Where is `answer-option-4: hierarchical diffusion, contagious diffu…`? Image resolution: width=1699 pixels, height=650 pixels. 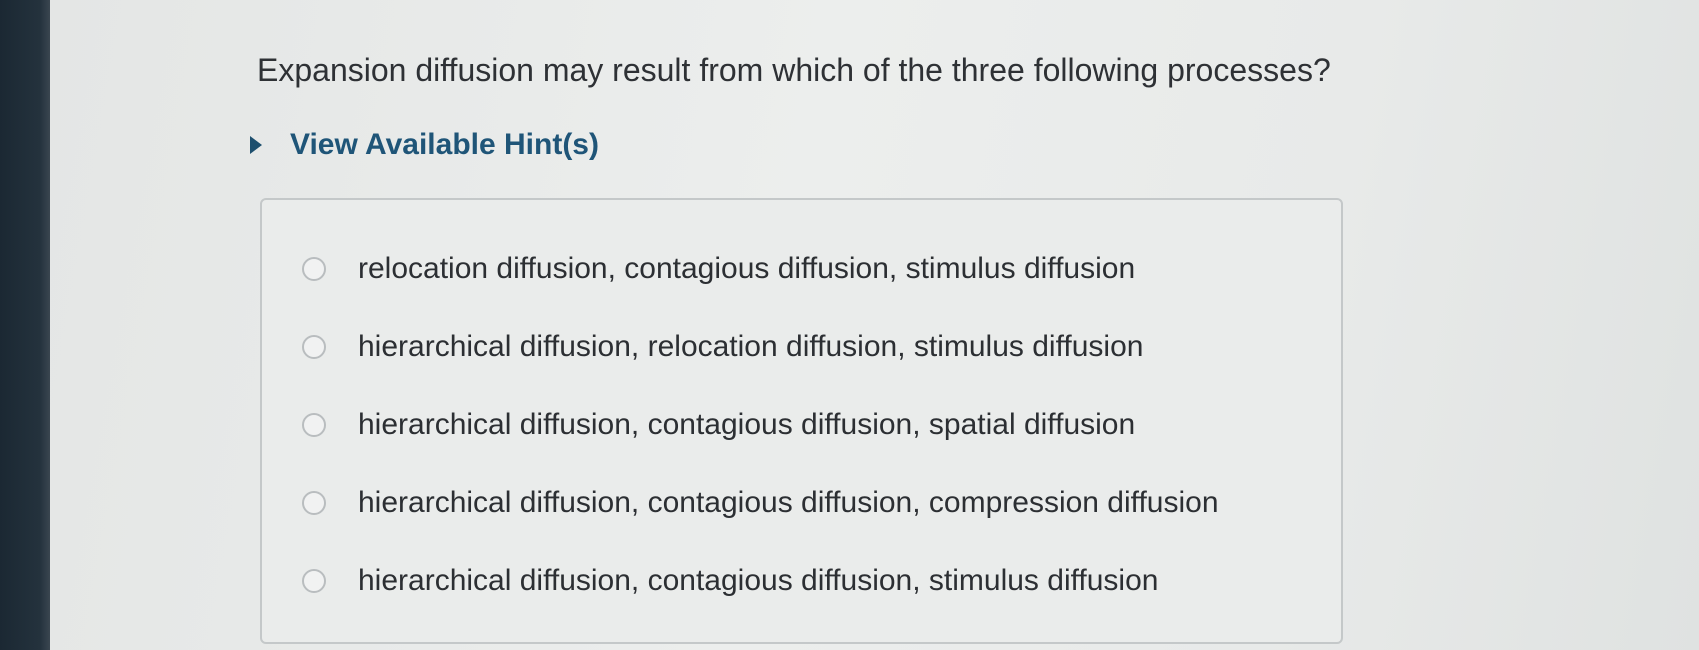
answer-option-4: hierarchical diffusion, contagious diffu… is located at coordinates (760, 503).